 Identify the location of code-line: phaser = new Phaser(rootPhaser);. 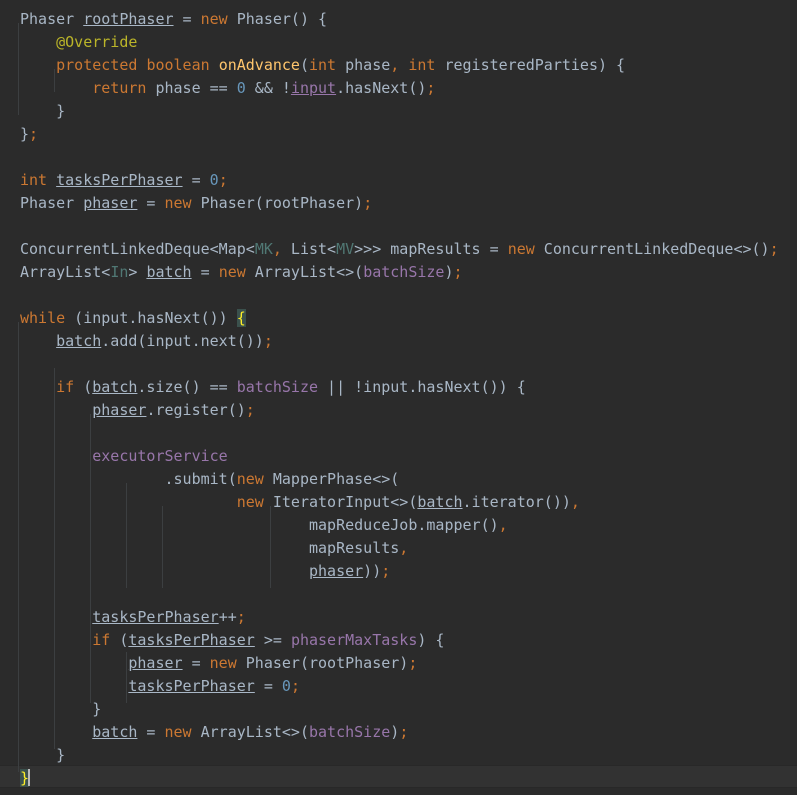
(398, 663).